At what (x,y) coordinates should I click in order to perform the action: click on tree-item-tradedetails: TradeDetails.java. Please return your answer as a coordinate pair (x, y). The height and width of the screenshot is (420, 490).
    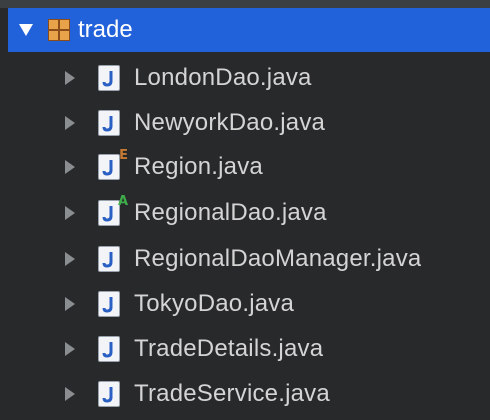
    Looking at the image, I should click on (245, 349).